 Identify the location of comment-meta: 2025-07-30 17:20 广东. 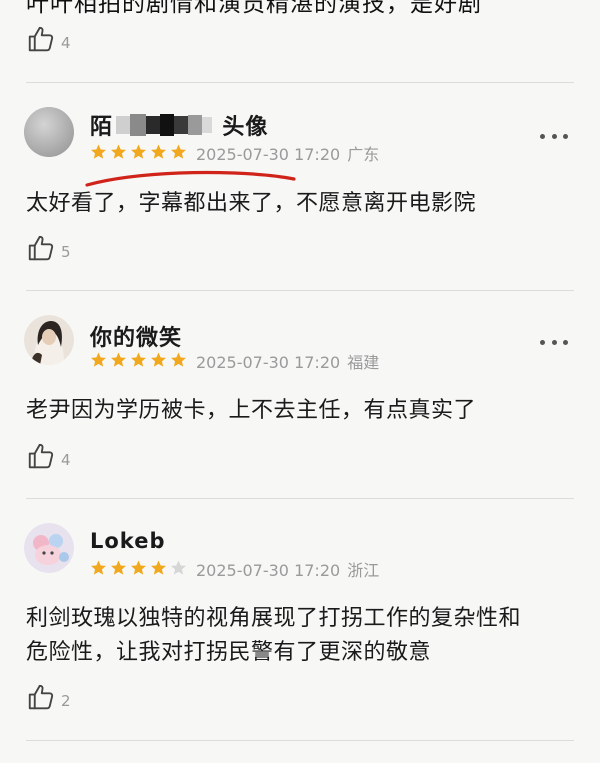
(287, 153).